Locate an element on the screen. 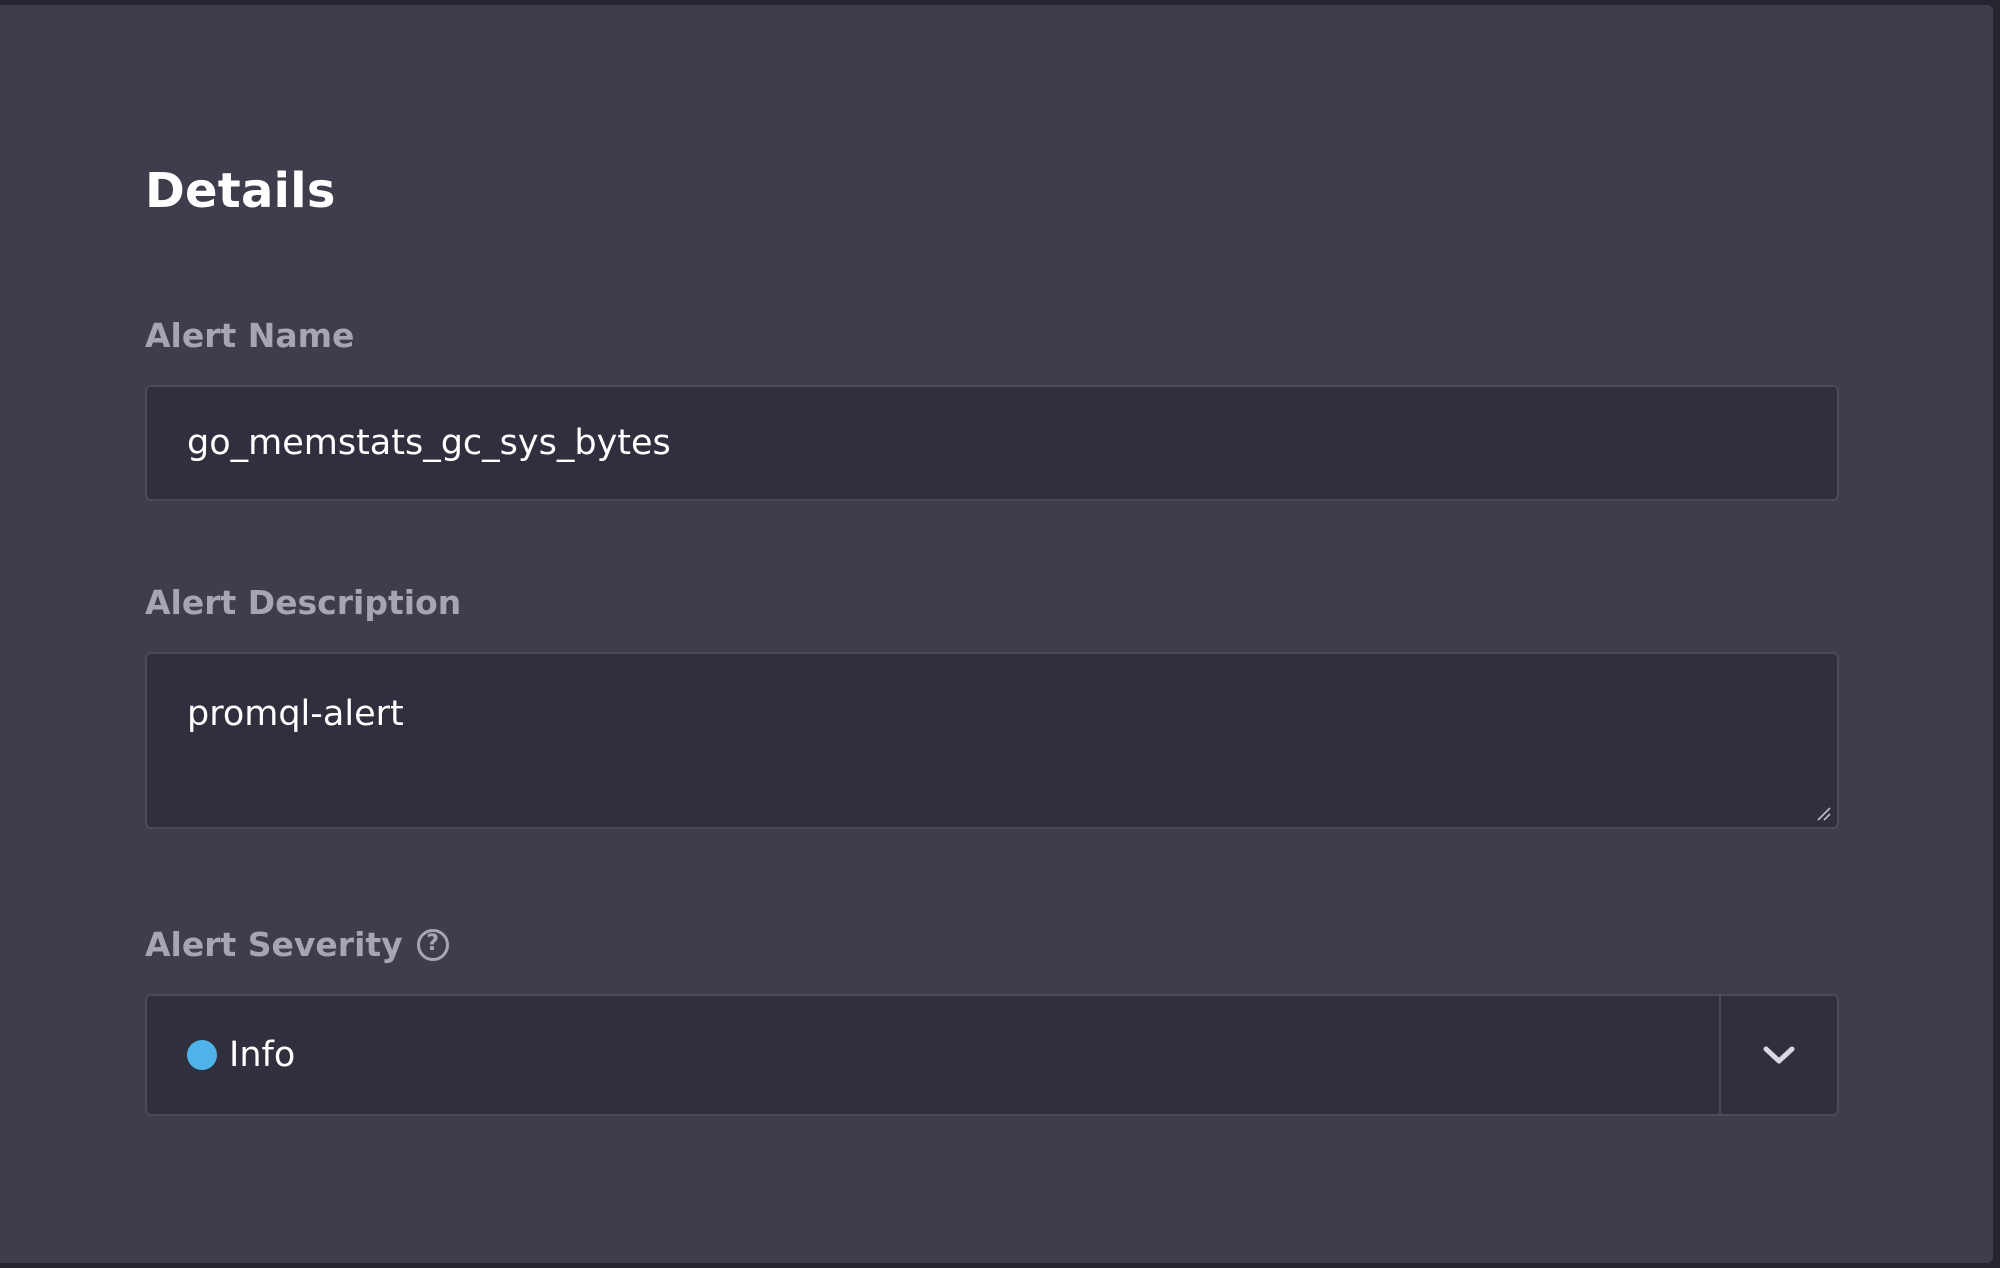  alert-name-input: go_memstats_gc_sys_bytes is located at coordinates (992, 443).